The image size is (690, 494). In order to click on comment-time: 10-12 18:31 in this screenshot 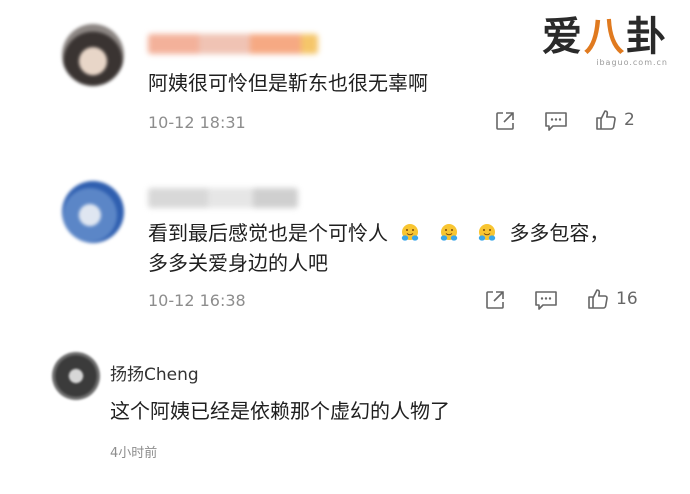, I will do `click(197, 122)`.